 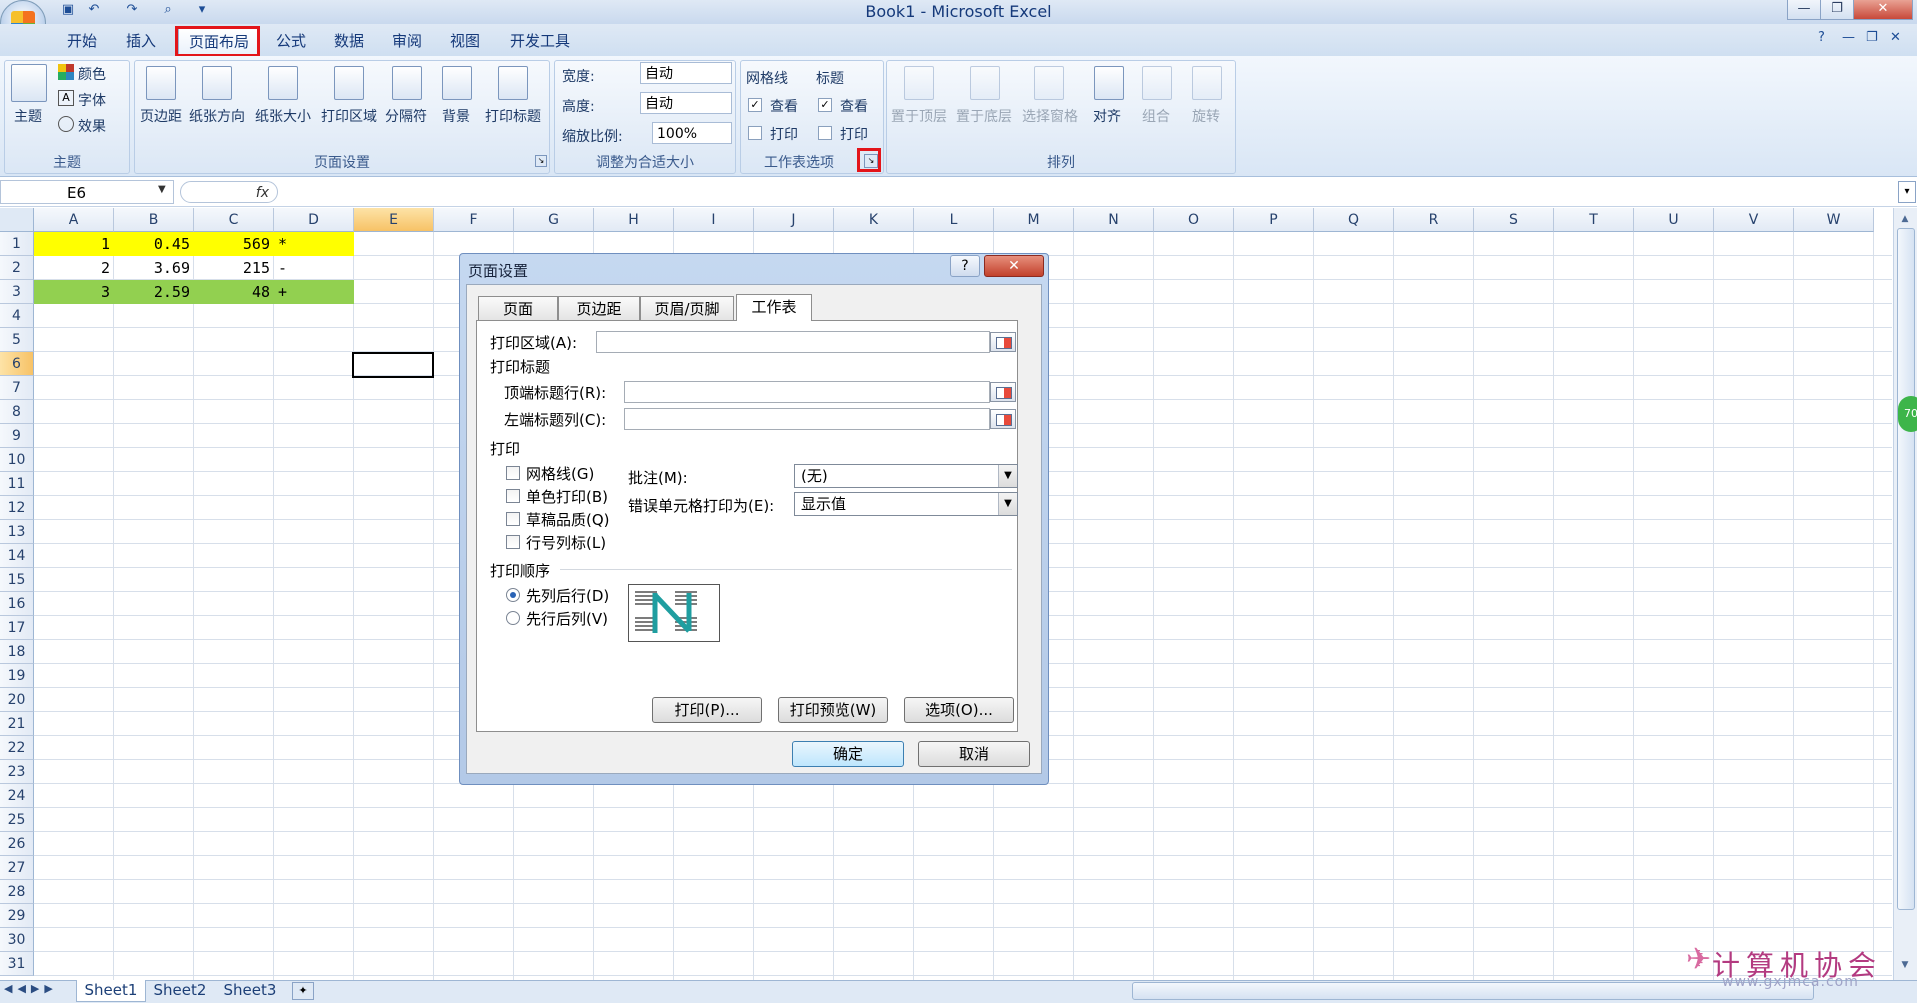 I want to click on errors-dropdown-icon: ▼, so click(x=1007, y=504).